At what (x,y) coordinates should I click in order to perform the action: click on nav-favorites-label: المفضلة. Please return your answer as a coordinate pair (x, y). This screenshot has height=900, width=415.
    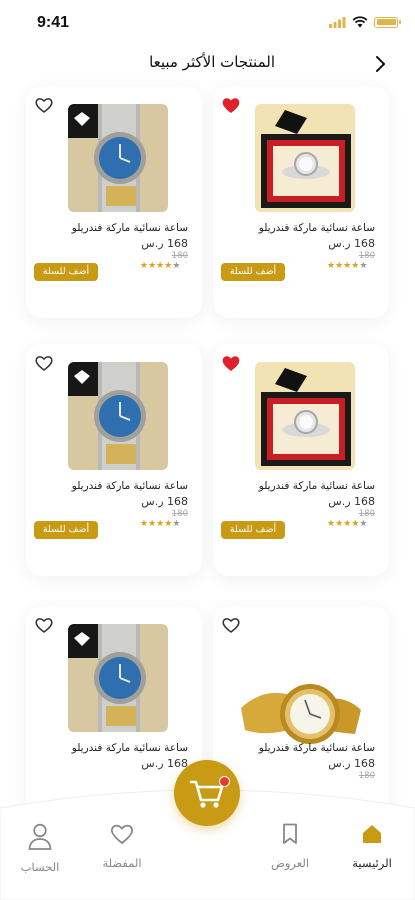
    Looking at the image, I should click on (122, 863).